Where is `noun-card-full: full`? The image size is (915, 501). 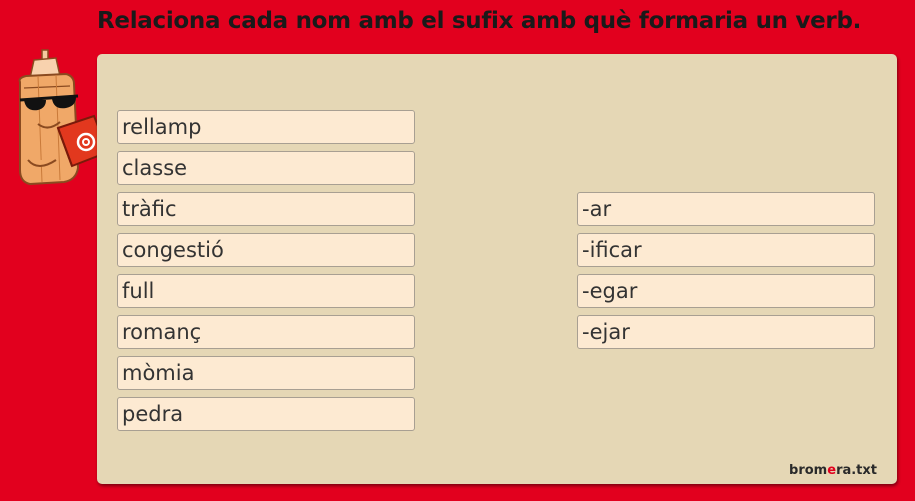
noun-card-full: full is located at coordinates (266, 291).